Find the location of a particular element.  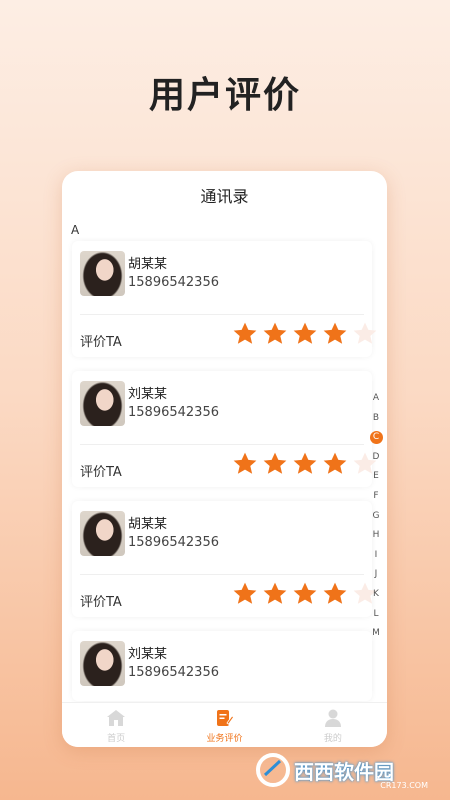

star-empty-icon is located at coordinates (365, 334).